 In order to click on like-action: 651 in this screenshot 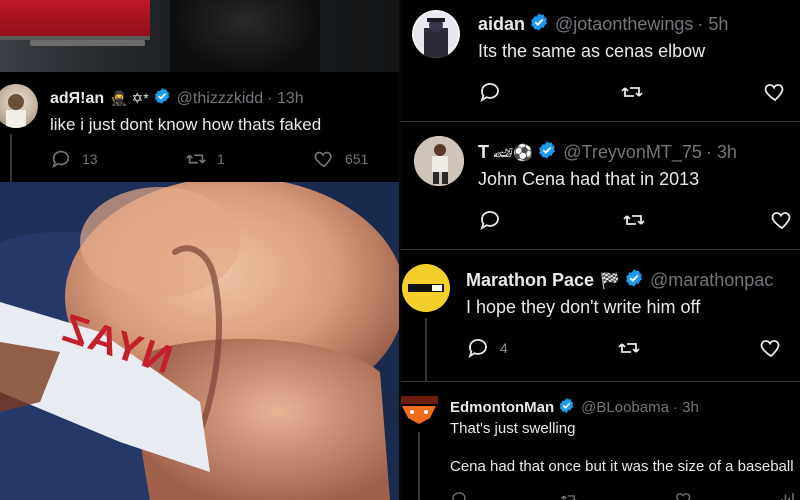, I will do `click(340, 159)`.